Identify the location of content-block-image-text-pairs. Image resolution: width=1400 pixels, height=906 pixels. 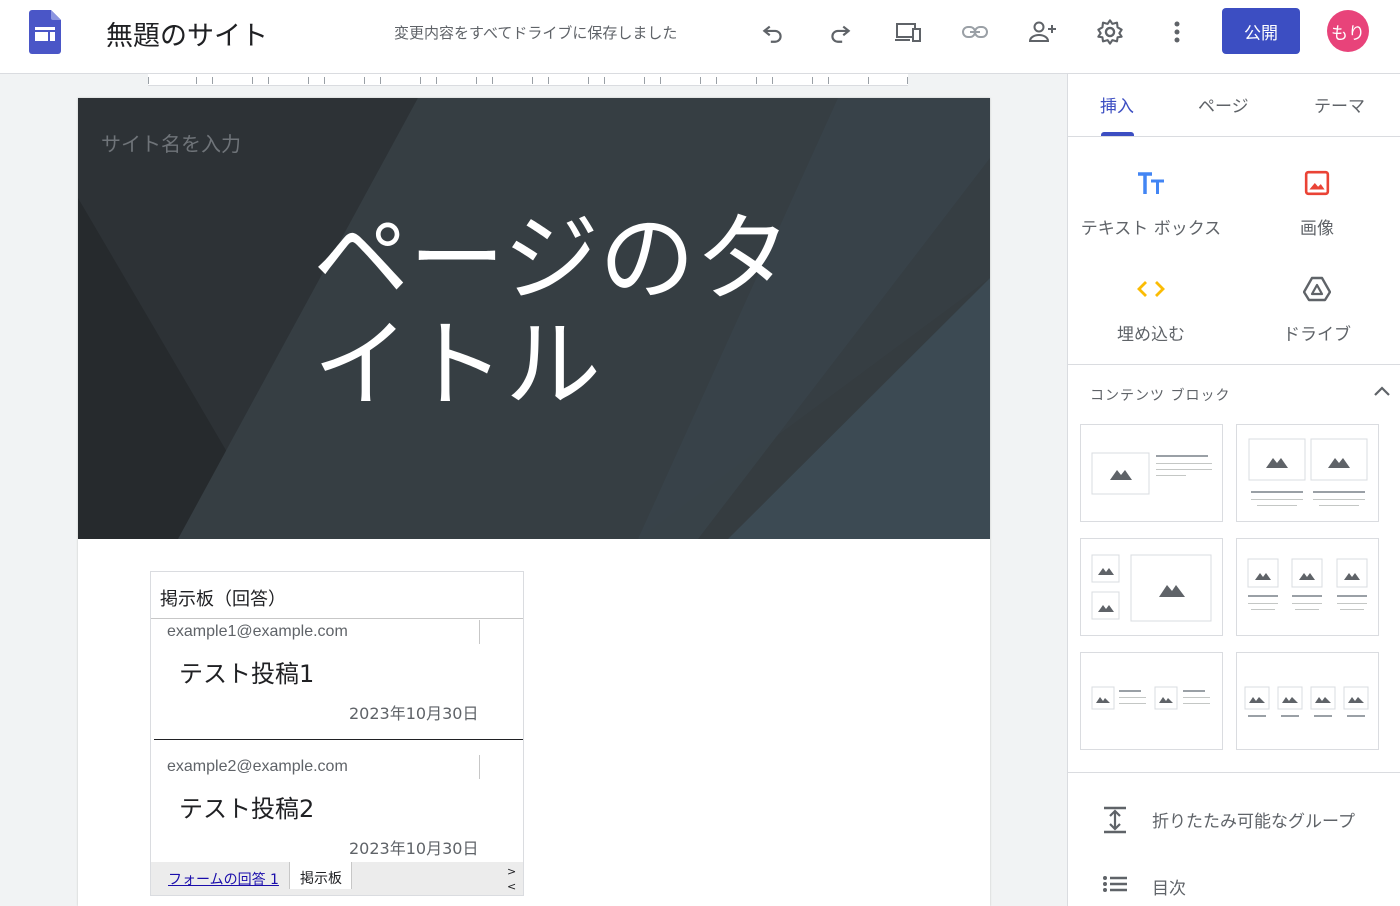
(1151, 701).